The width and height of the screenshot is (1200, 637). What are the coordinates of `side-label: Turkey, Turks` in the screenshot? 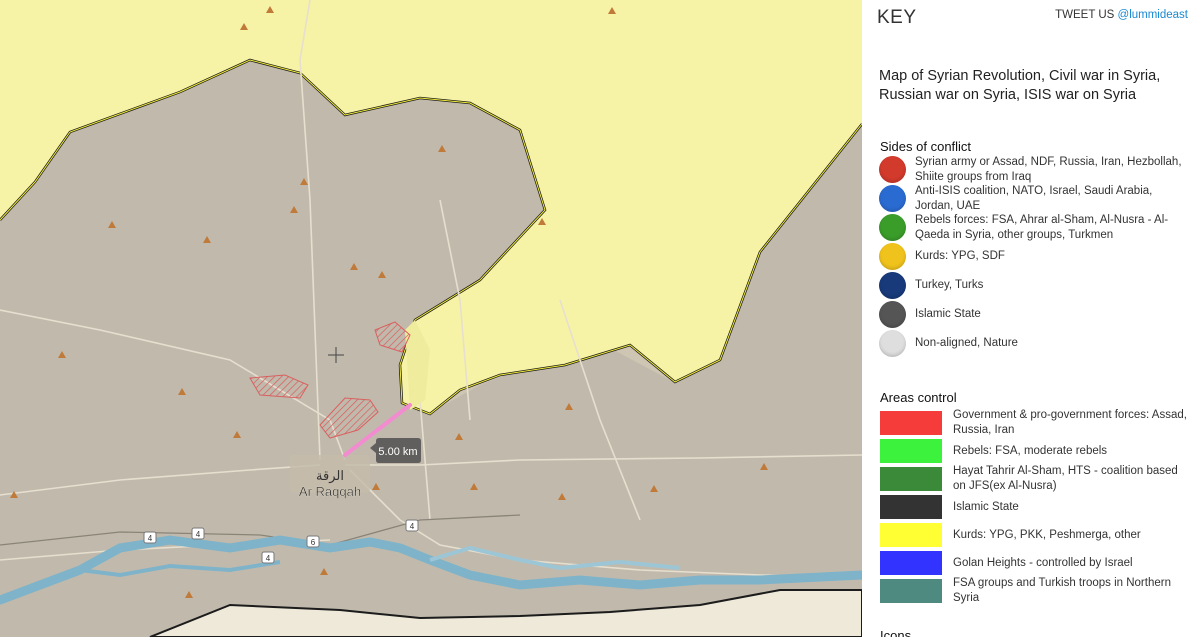 It's located at (949, 285).